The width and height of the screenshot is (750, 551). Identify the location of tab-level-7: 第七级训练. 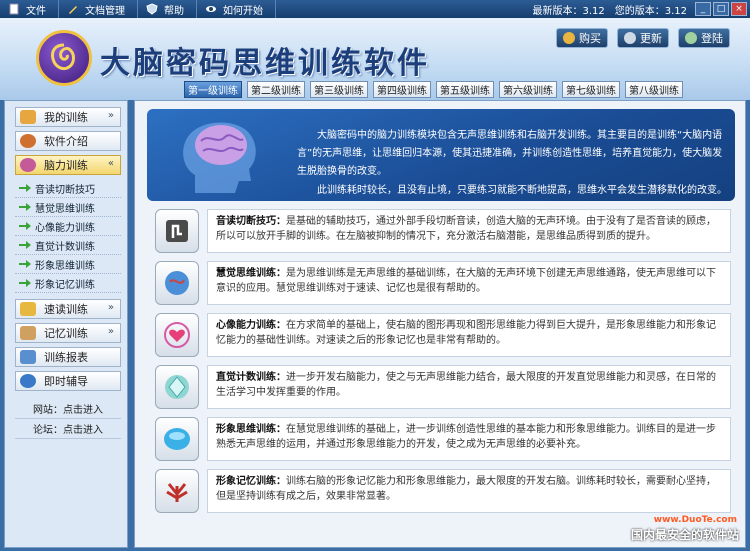
(591, 89).